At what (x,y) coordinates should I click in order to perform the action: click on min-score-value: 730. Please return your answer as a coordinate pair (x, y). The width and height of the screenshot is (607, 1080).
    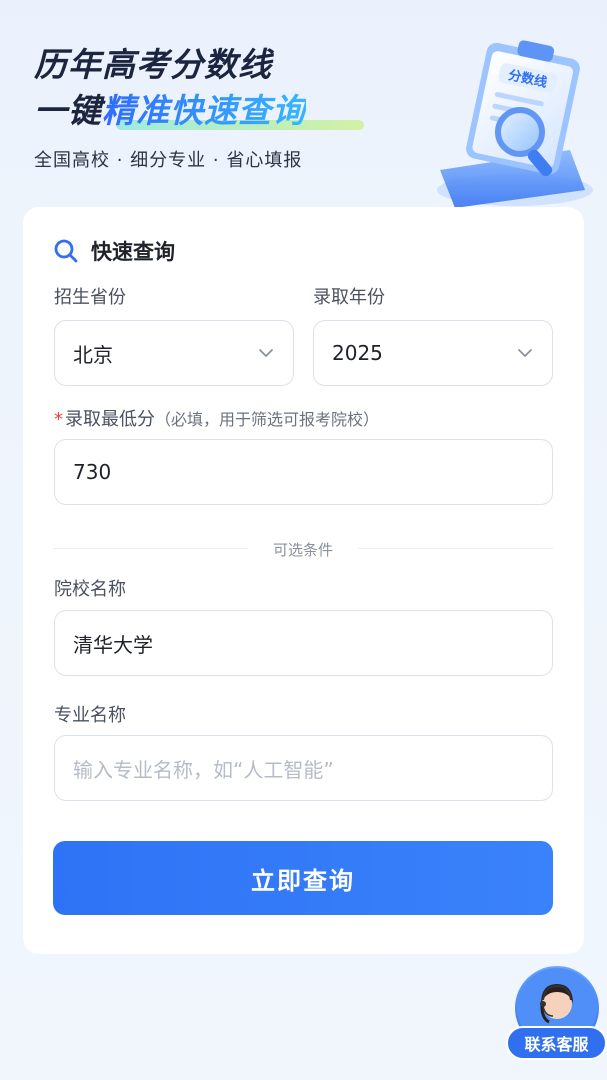
    Looking at the image, I should click on (92, 472).